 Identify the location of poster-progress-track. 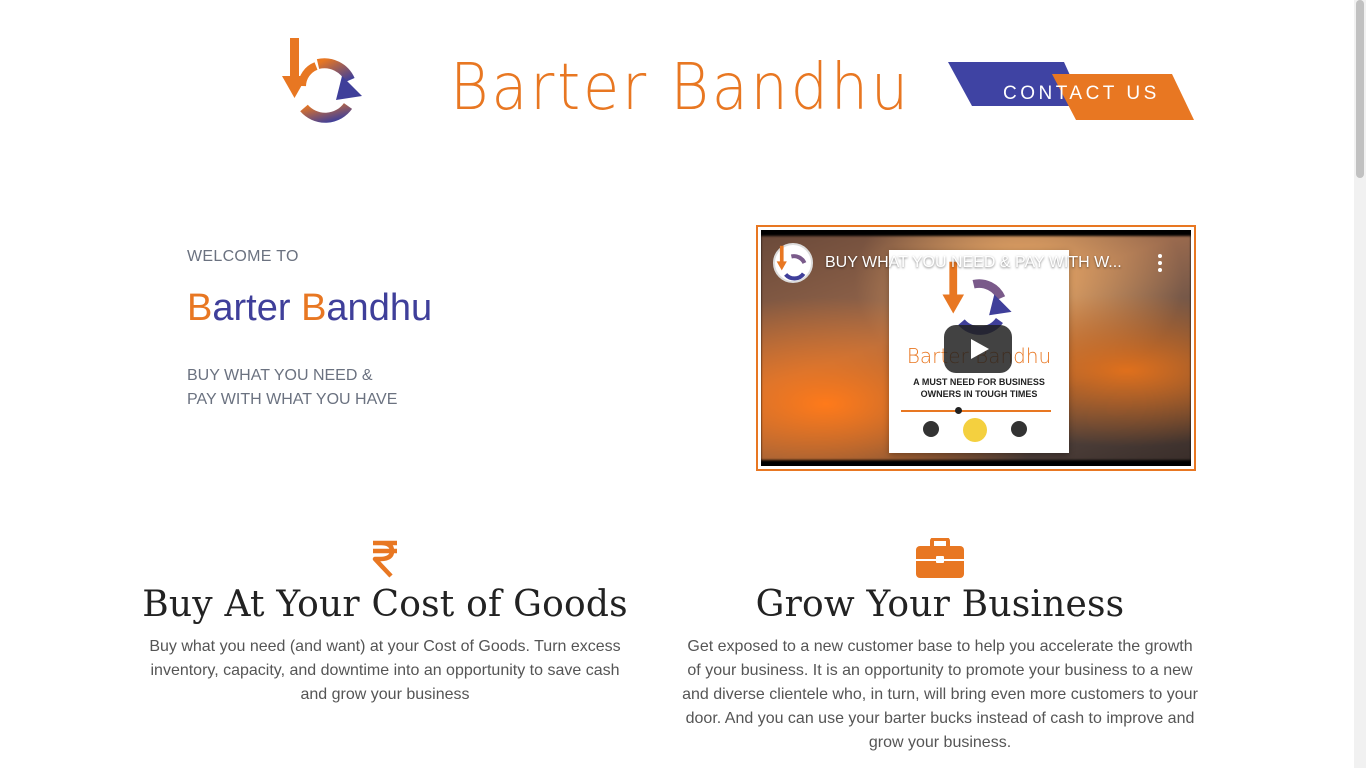
(976, 411).